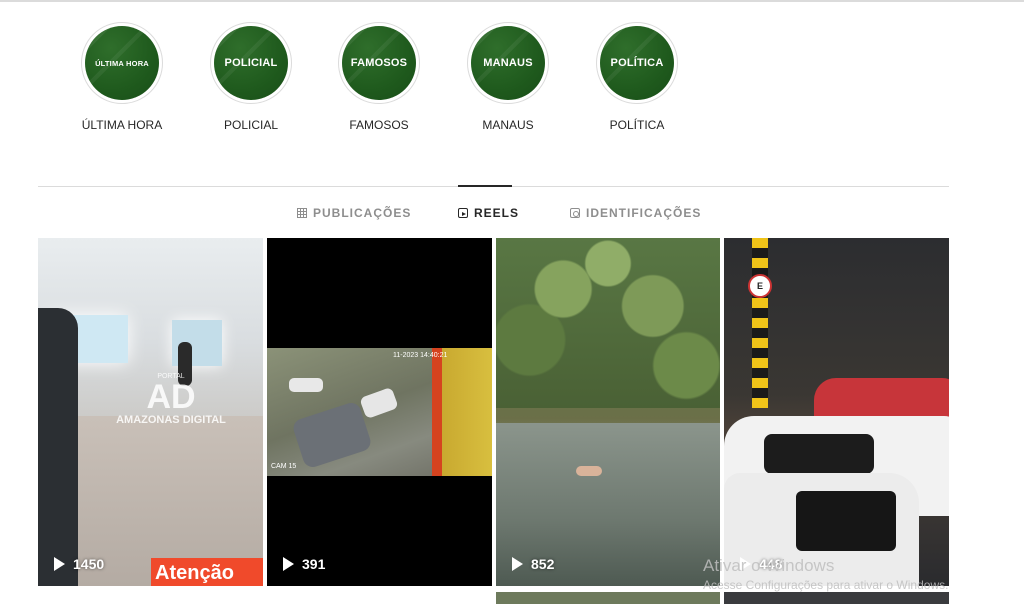 The width and height of the screenshot is (1024, 604). I want to click on highlight-ring: POLÍTICA, so click(637, 63).